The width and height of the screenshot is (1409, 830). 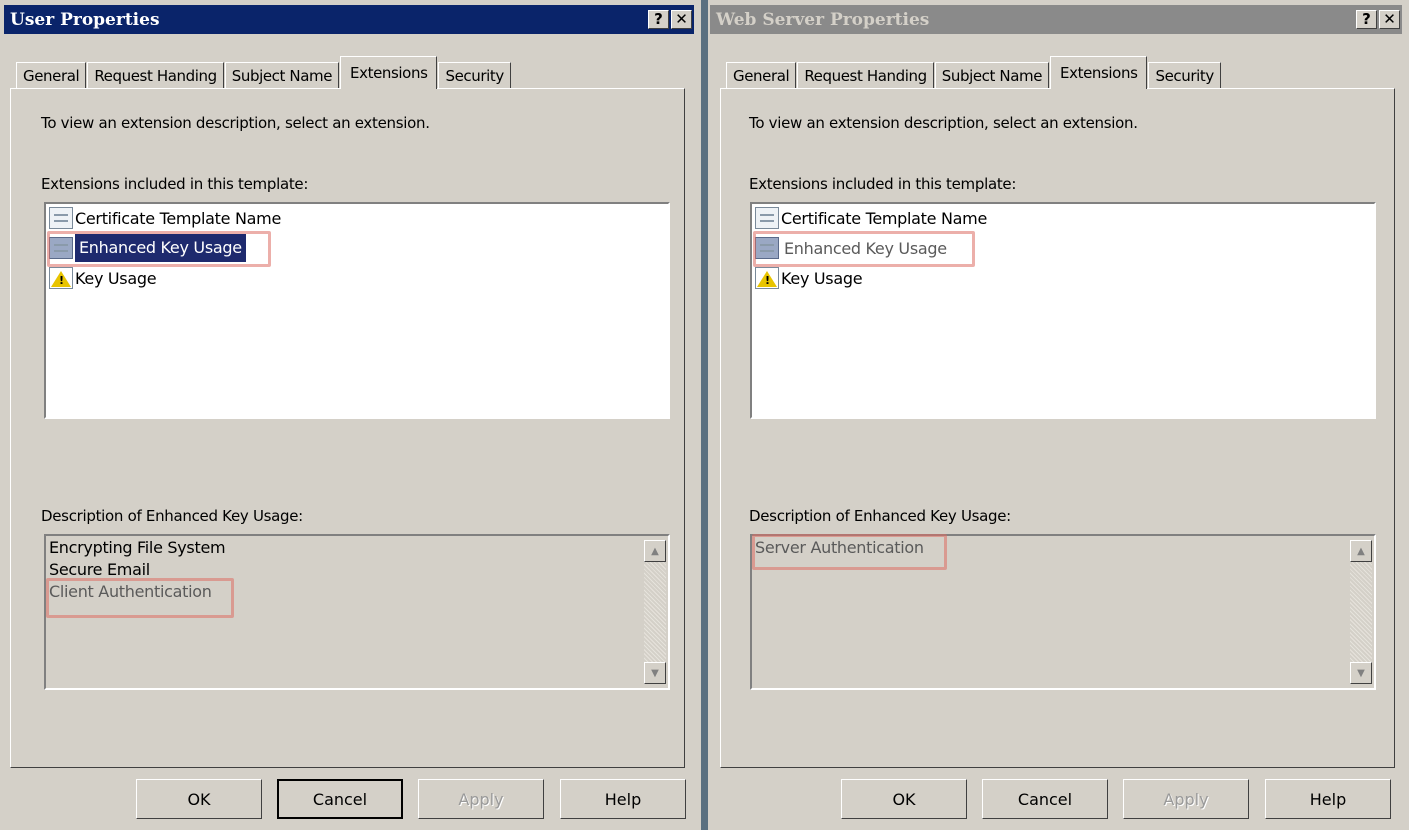 I want to click on window-divider, so click(x=704, y=415).